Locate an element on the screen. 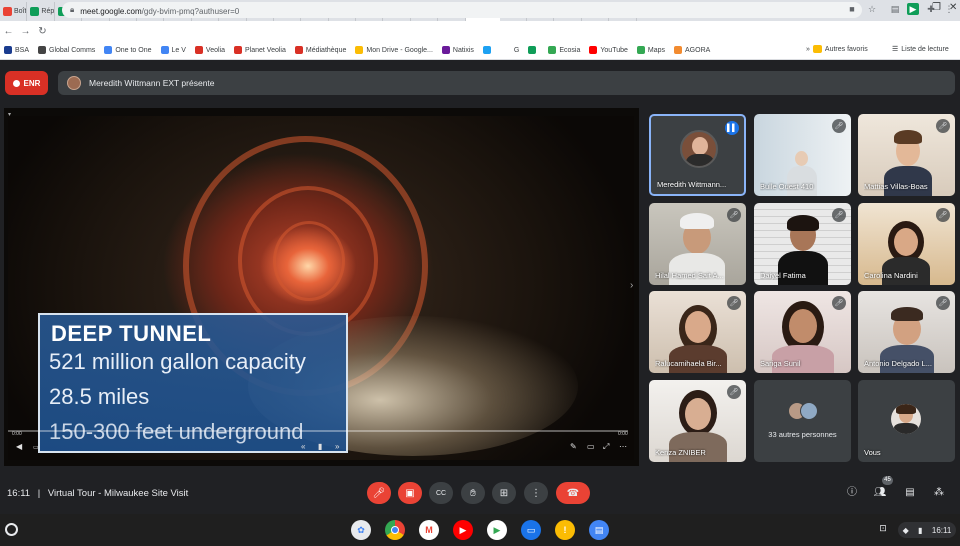 The image size is (960, 546). screen-icon: ▭ is located at coordinates (591, 446).